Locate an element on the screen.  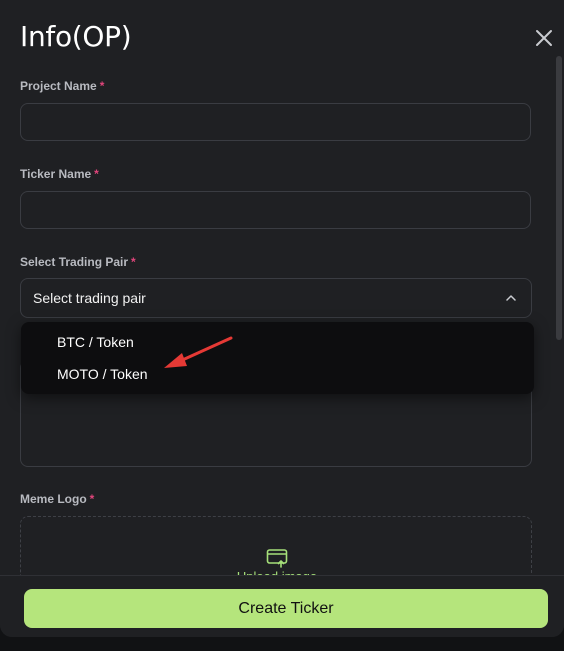
project-name-label: Project Name * is located at coordinates (62, 86).